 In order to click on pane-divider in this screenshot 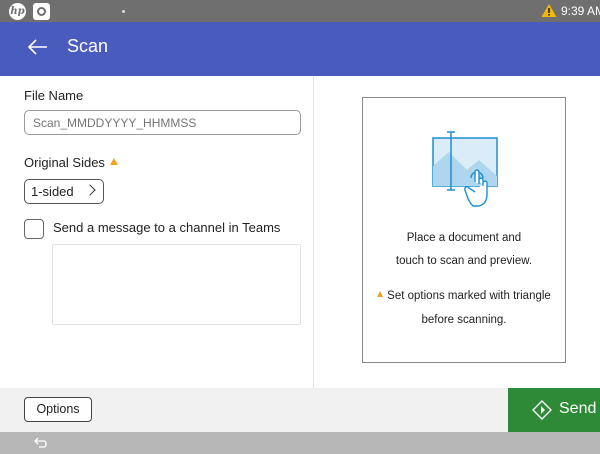, I will do `click(313, 232)`.